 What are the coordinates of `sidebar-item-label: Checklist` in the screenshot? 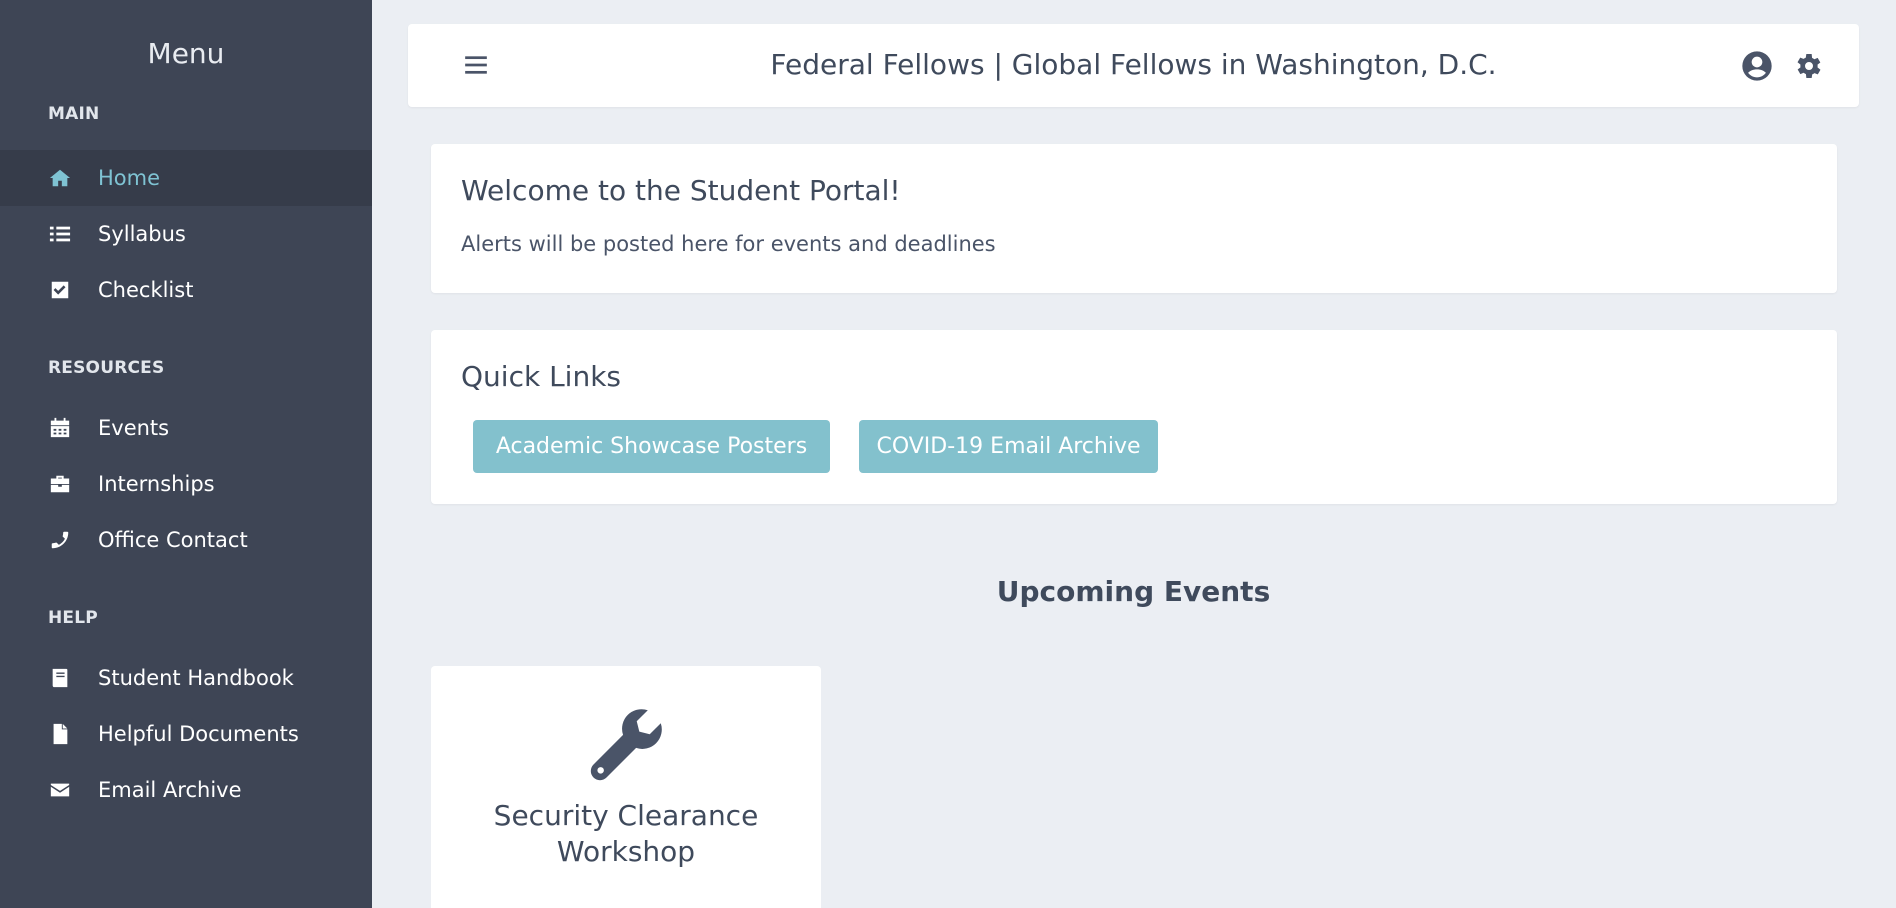 It's located at (146, 290).